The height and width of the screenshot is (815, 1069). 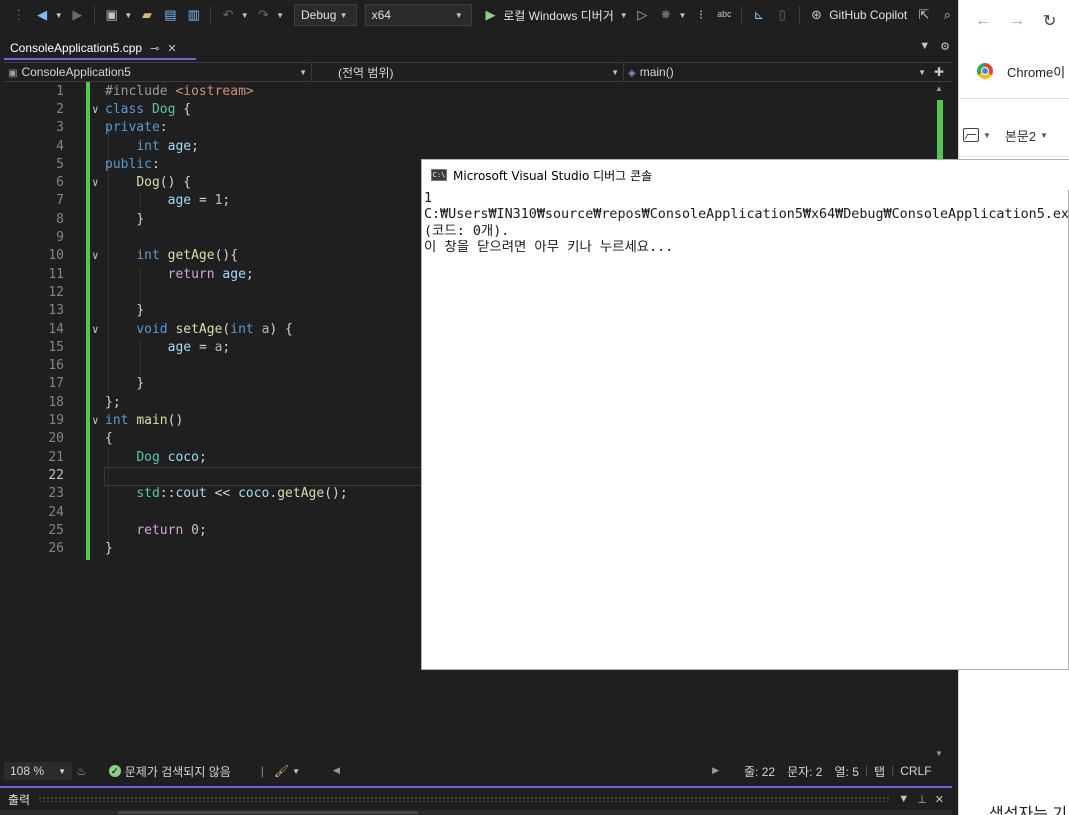 I want to click on platform-value: x64, so click(x=381, y=15).